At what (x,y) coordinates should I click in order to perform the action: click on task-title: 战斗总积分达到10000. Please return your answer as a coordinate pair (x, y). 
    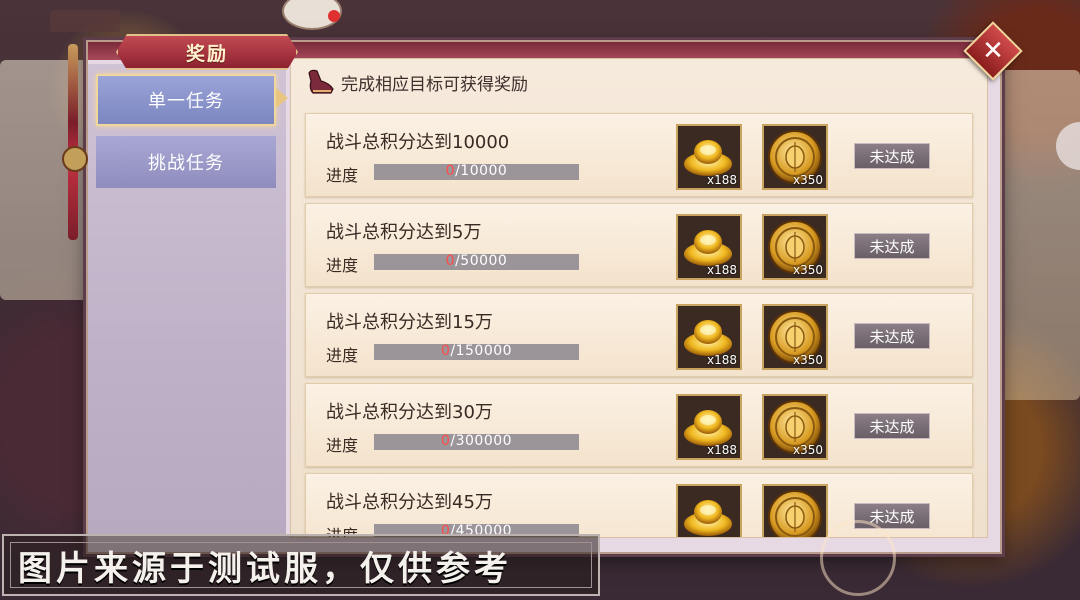
    Looking at the image, I should click on (418, 142).